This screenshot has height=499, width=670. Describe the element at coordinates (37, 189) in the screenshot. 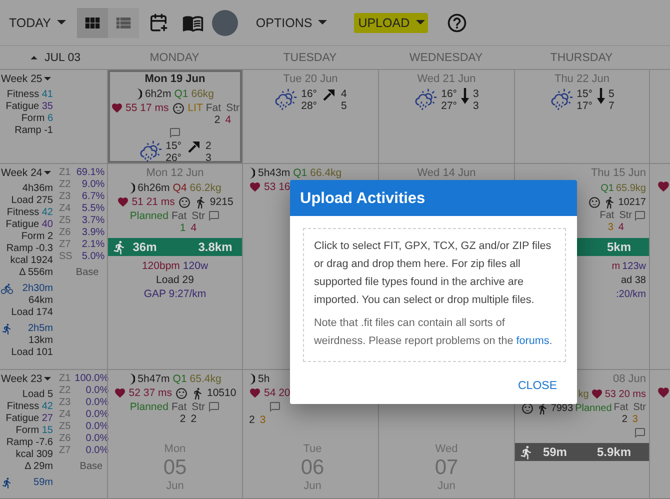

I see `week-stat: 4h36m` at that location.